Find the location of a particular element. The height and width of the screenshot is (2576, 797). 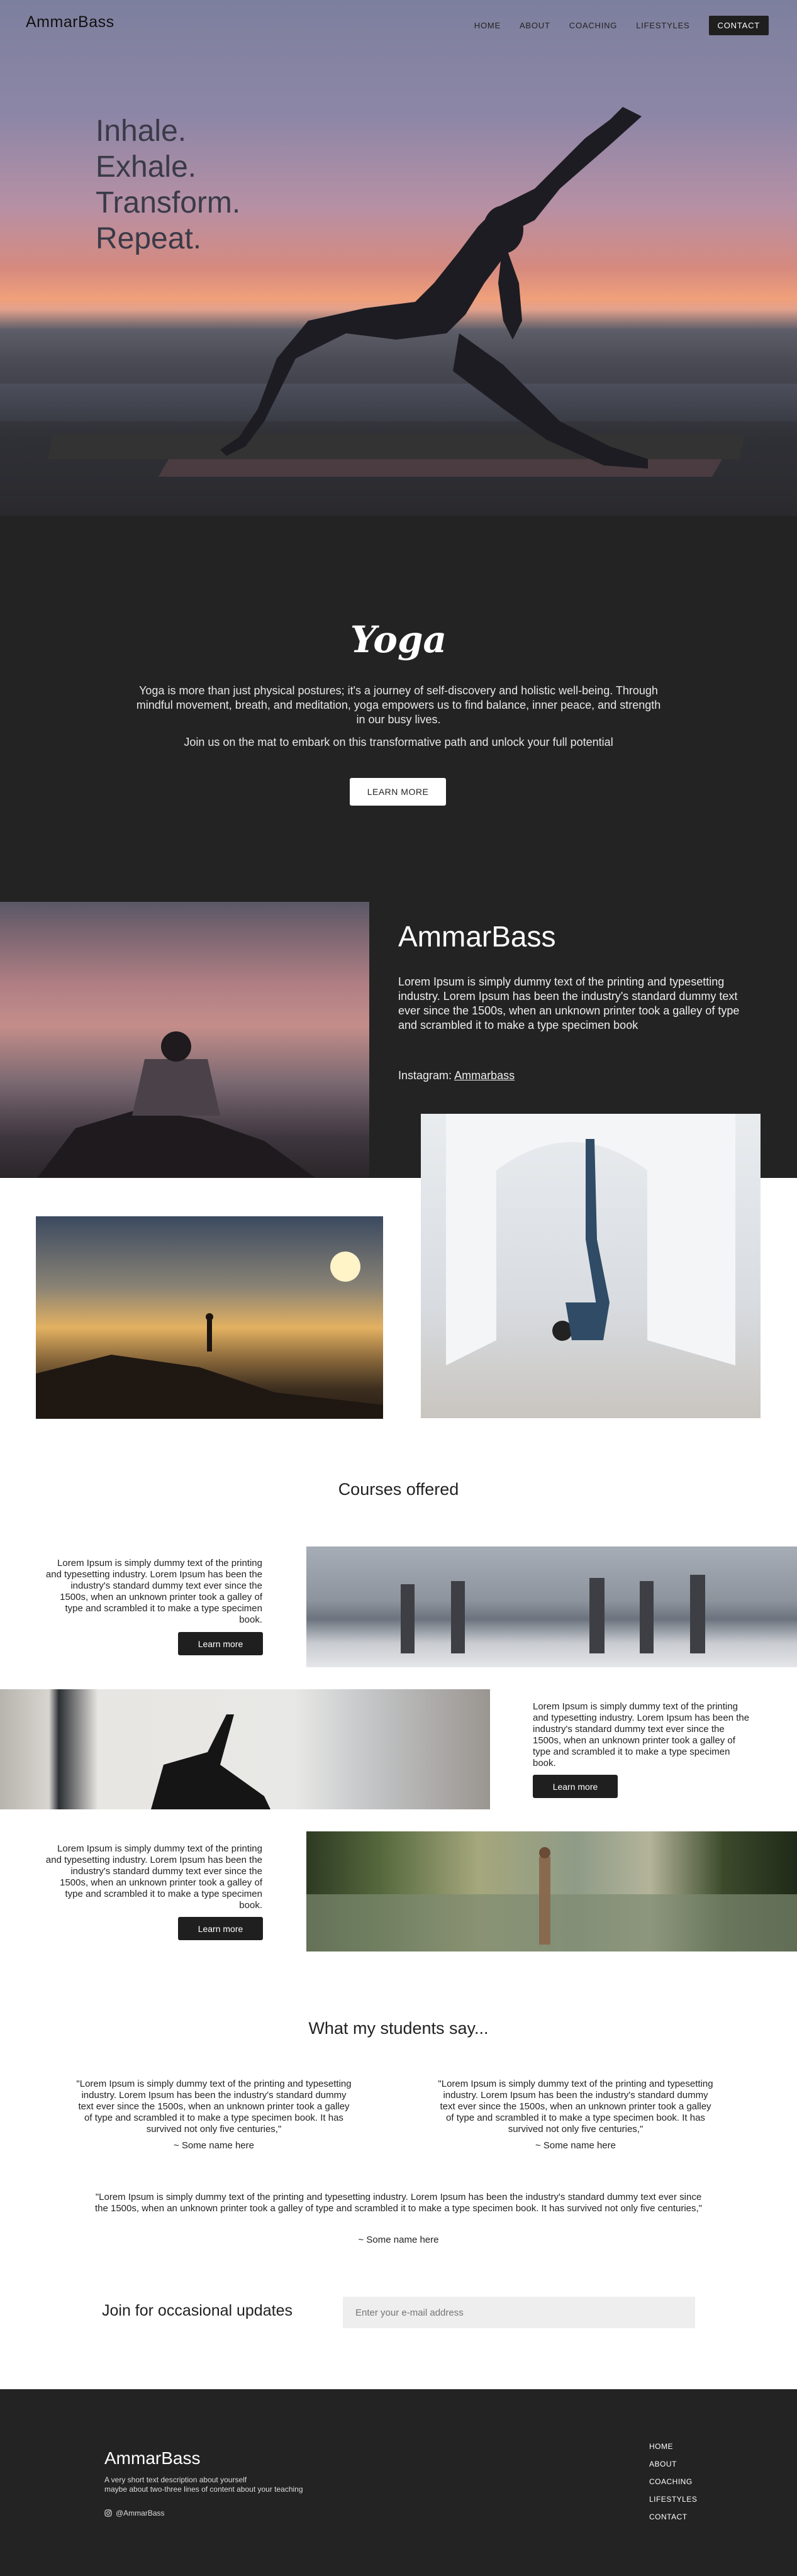

learn-more-button: LEARN MORE is located at coordinates (398, 792).